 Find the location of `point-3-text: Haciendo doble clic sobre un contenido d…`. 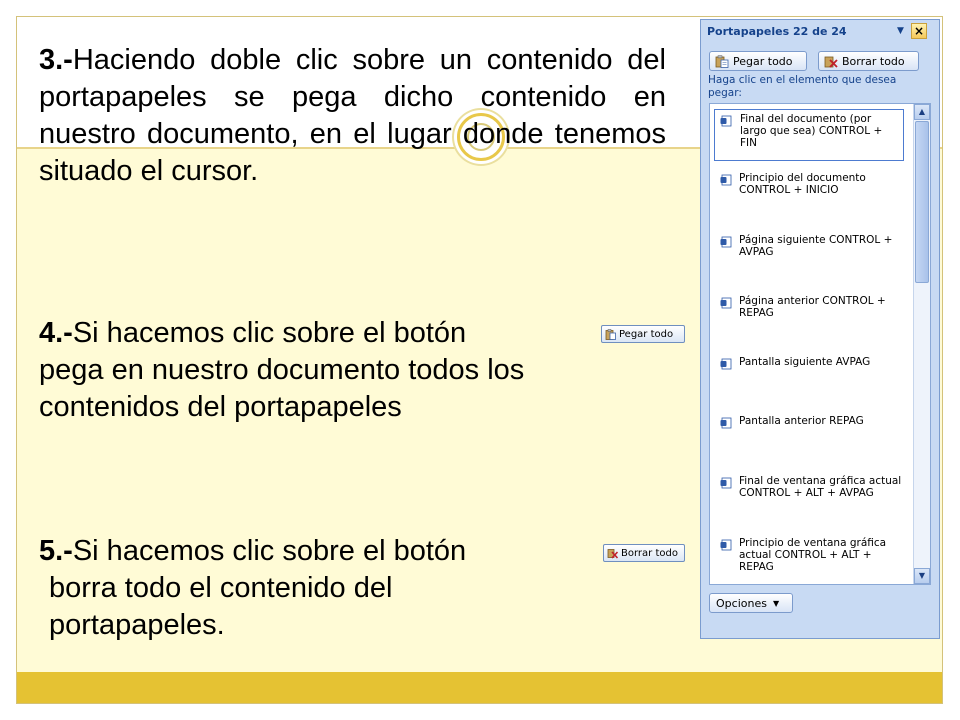

point-3-text: Haciendo doble clic sobre un contenido d… is located at coordinates (352, 115).